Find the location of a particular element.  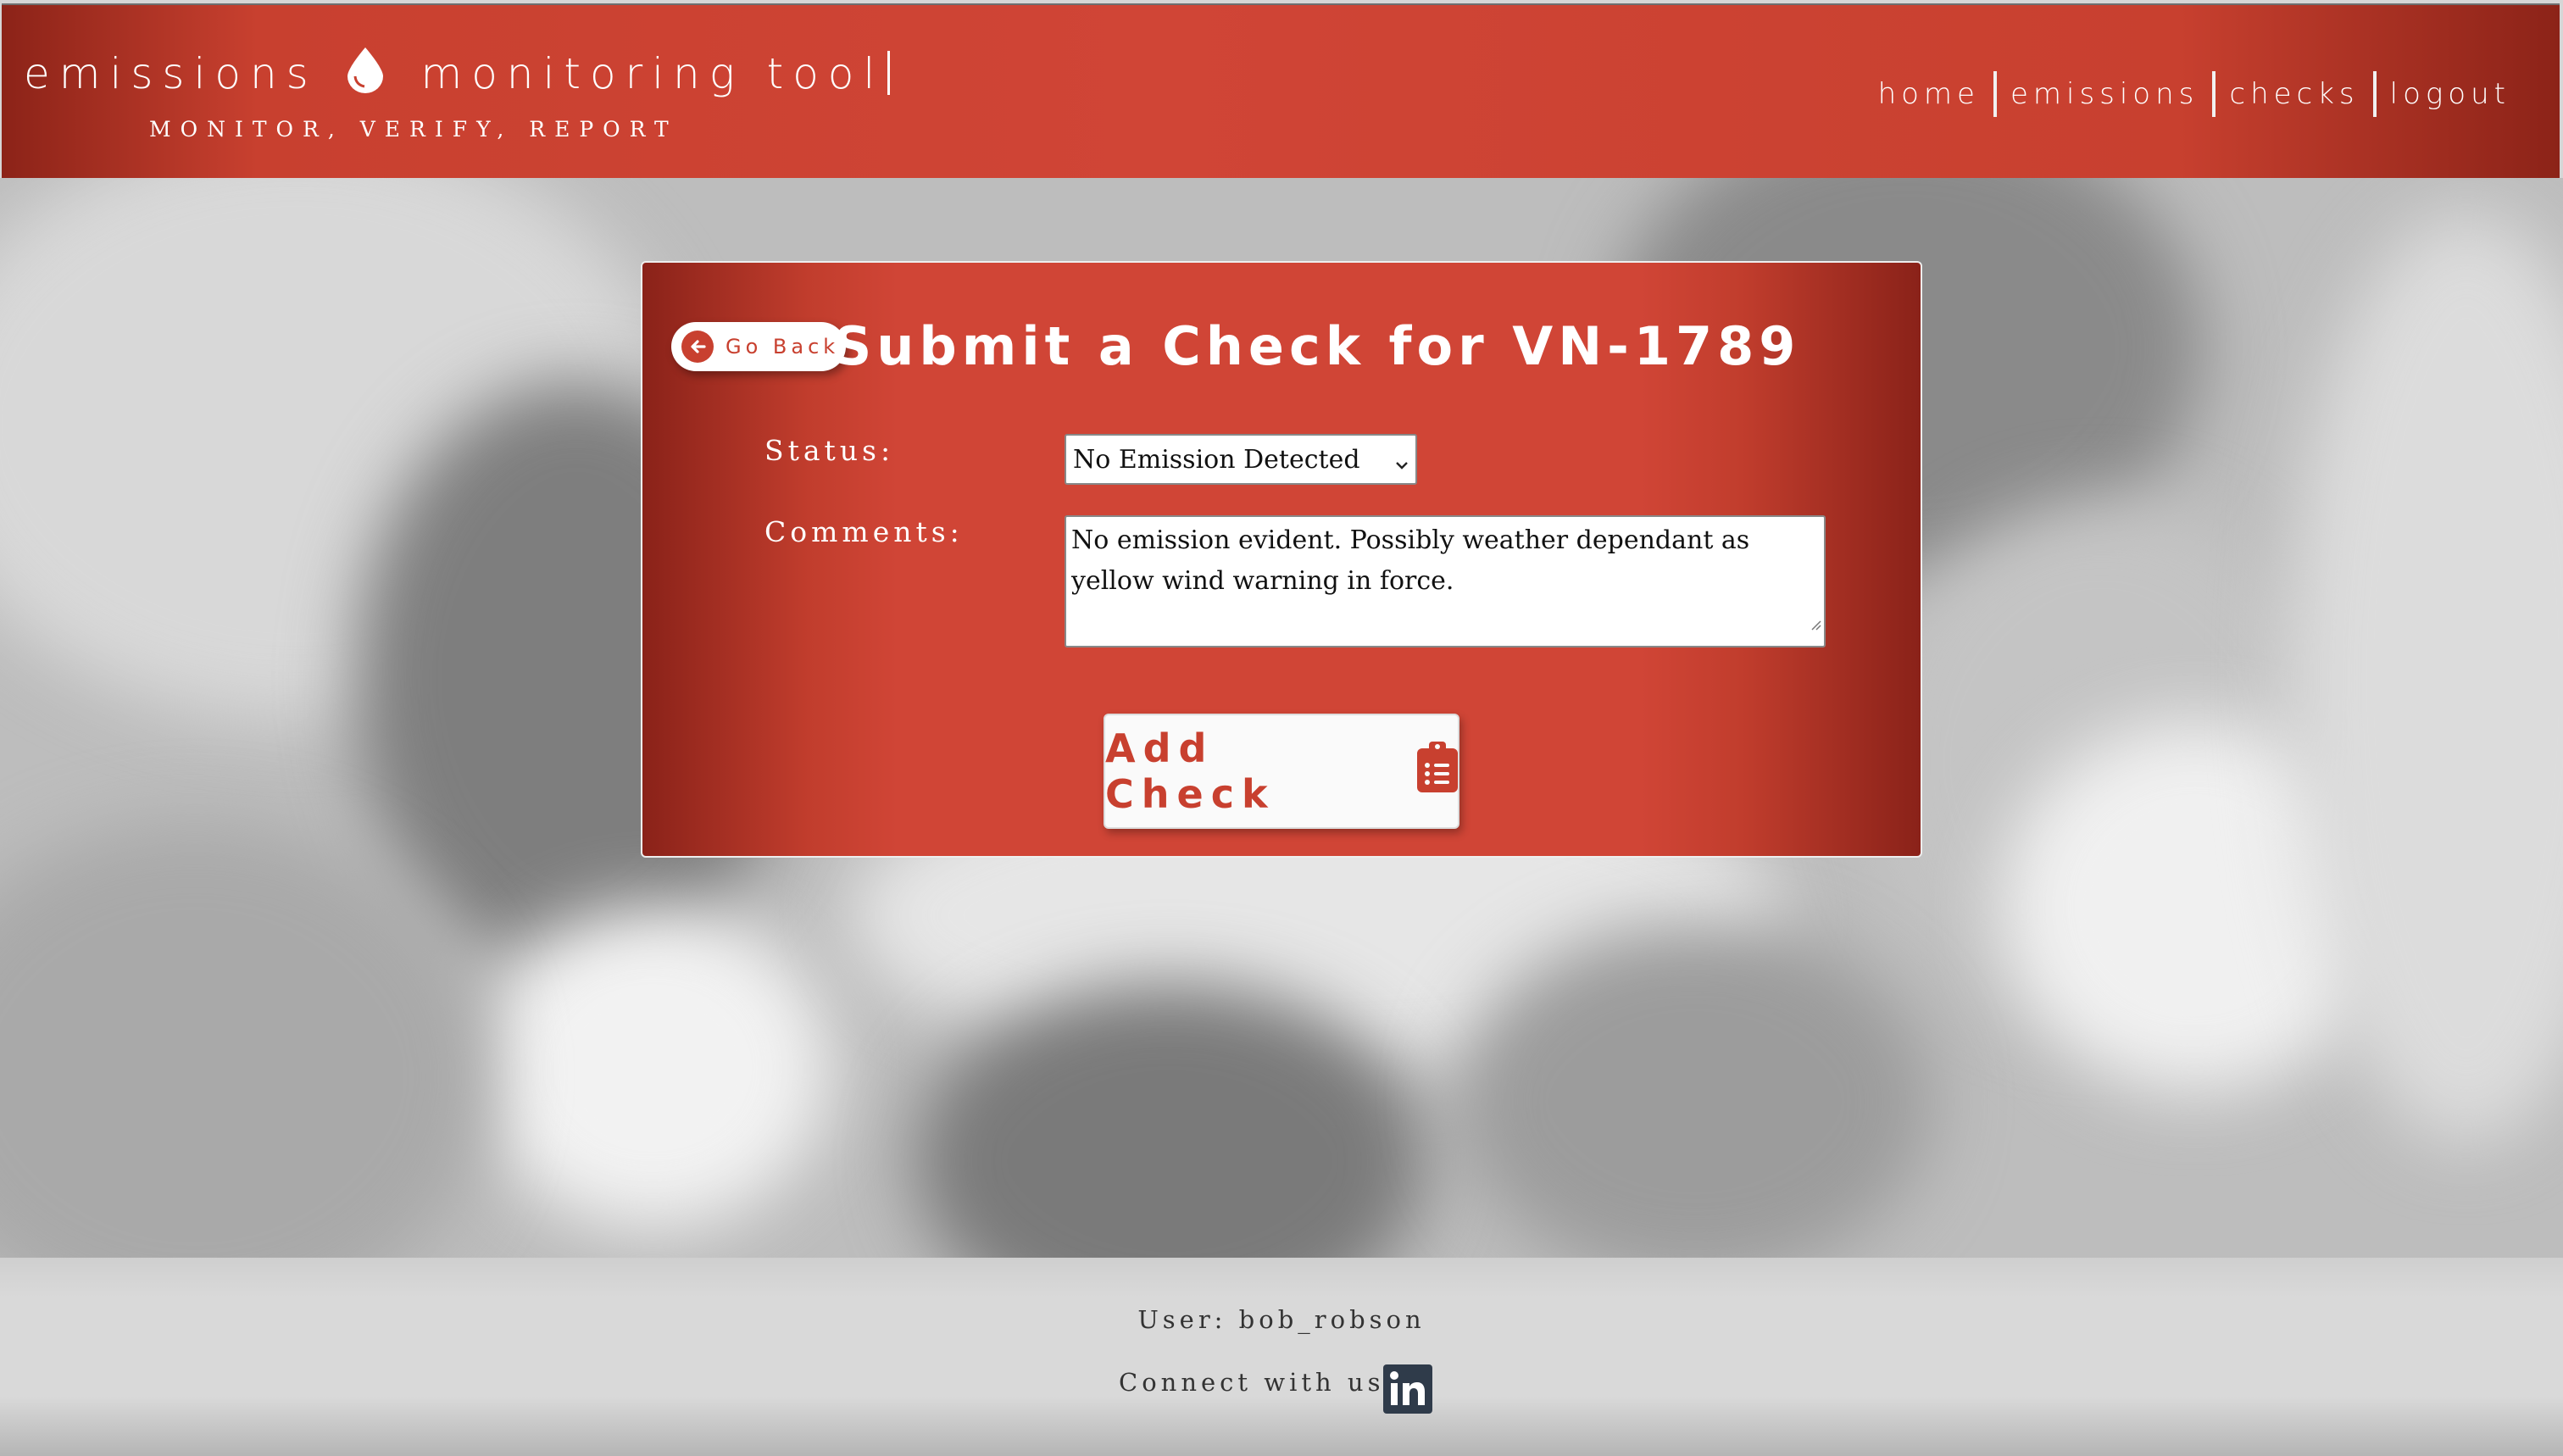

brand-title: emissions monitoring tool is located at coordinates (458, 75).